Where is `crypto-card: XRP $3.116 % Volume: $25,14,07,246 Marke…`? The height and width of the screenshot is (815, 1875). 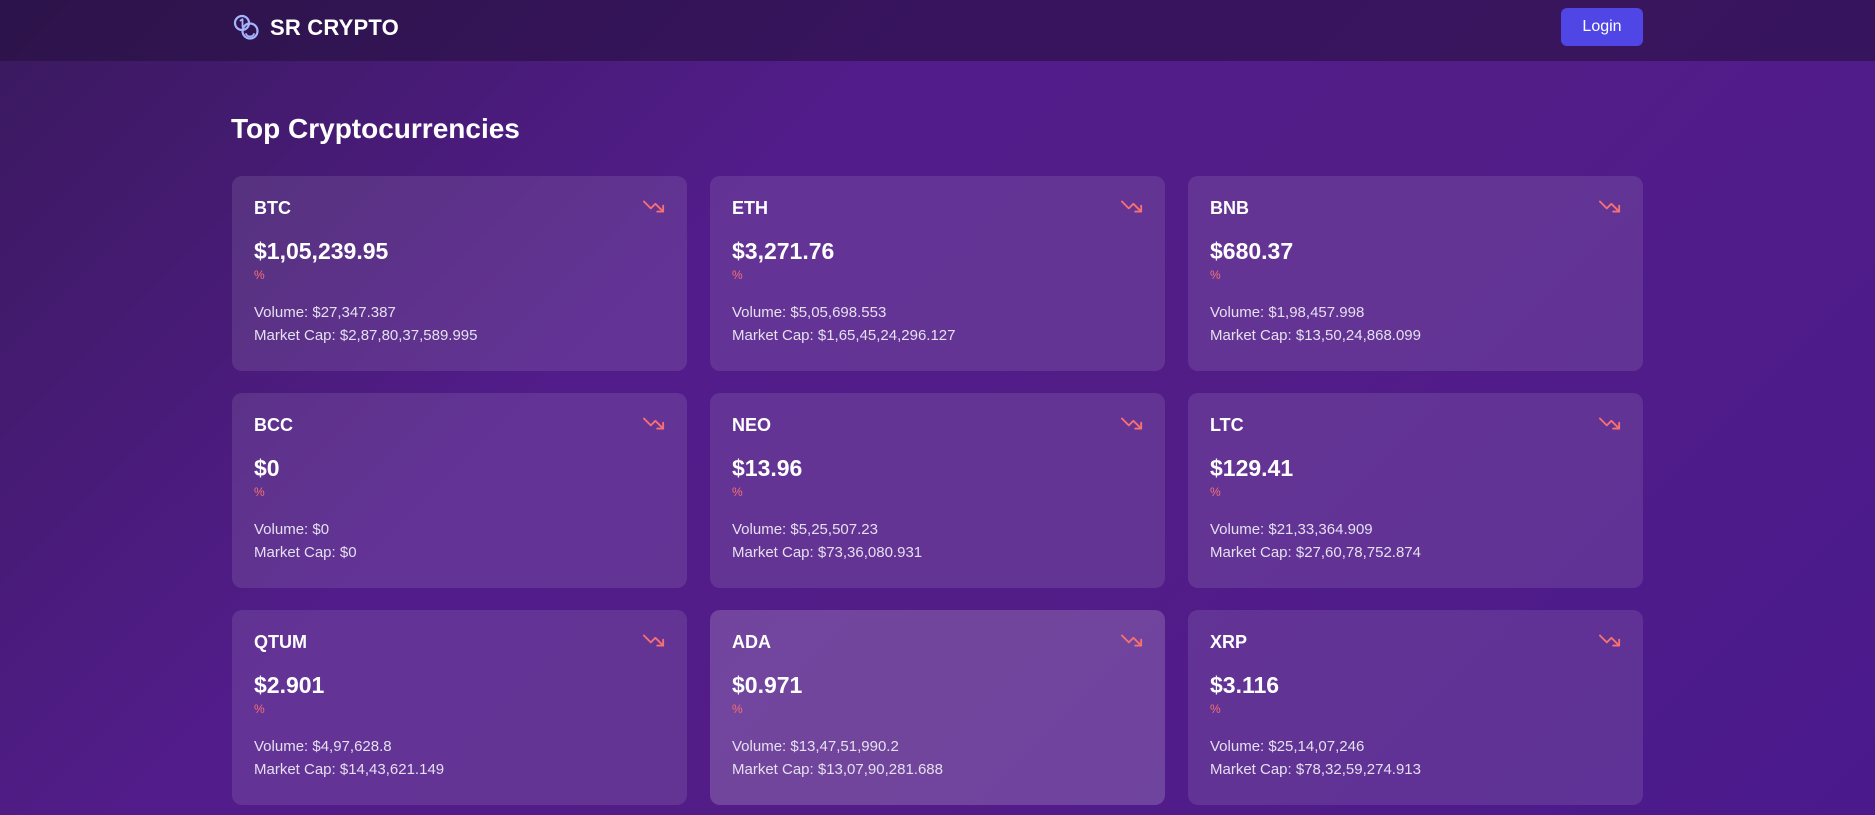 crypto-card: XRP $3.116 % Volume: $25,14,07,246 Marke… is located at coordinates (1415, 707).